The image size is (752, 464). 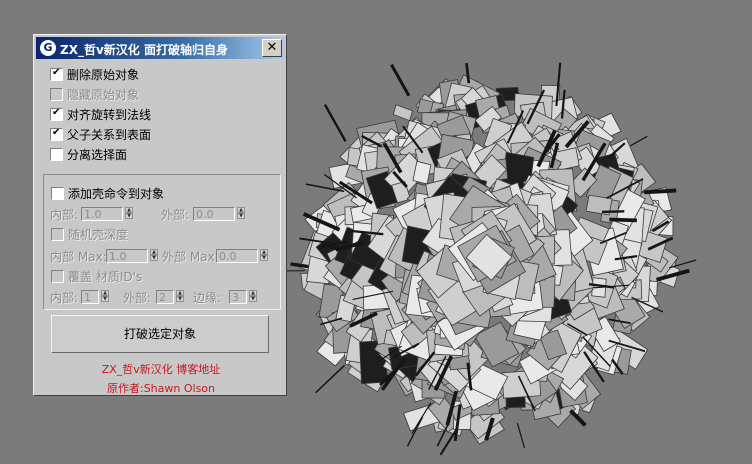 I want to click on id-outer-label: 外部:, so click(x=137, y=298).